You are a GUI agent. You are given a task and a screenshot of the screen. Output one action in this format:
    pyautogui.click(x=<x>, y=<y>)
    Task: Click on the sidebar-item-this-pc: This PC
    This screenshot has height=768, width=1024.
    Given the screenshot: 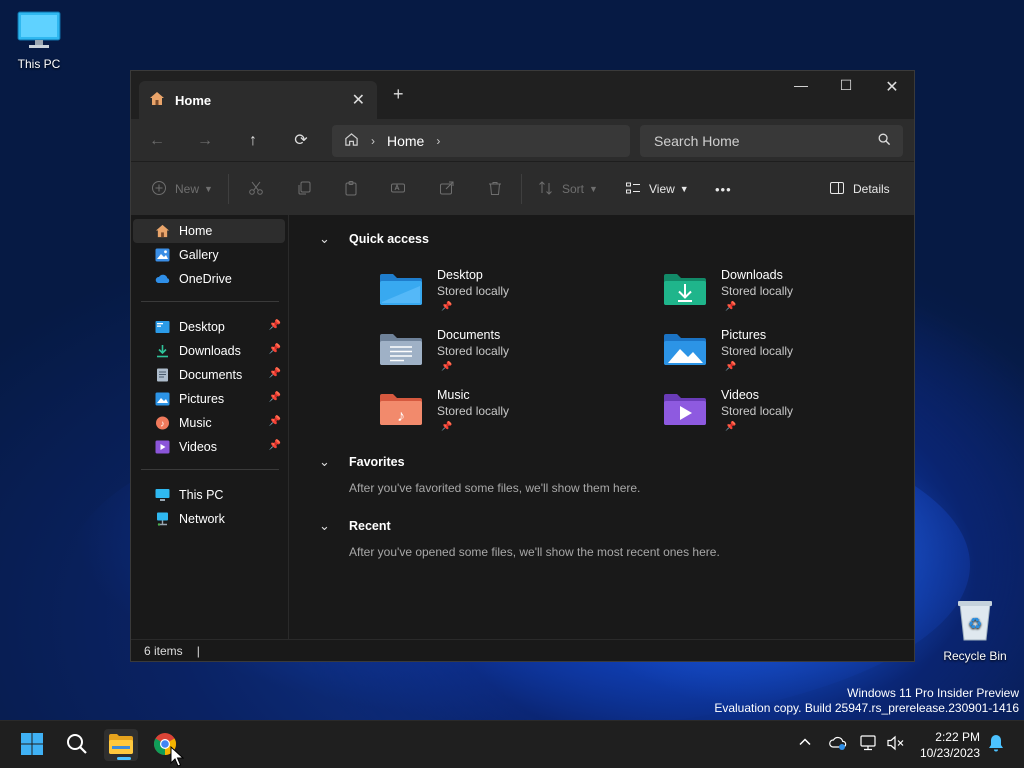 What is the action you would take?
    pyautogui.click(x=209, y=495)
    